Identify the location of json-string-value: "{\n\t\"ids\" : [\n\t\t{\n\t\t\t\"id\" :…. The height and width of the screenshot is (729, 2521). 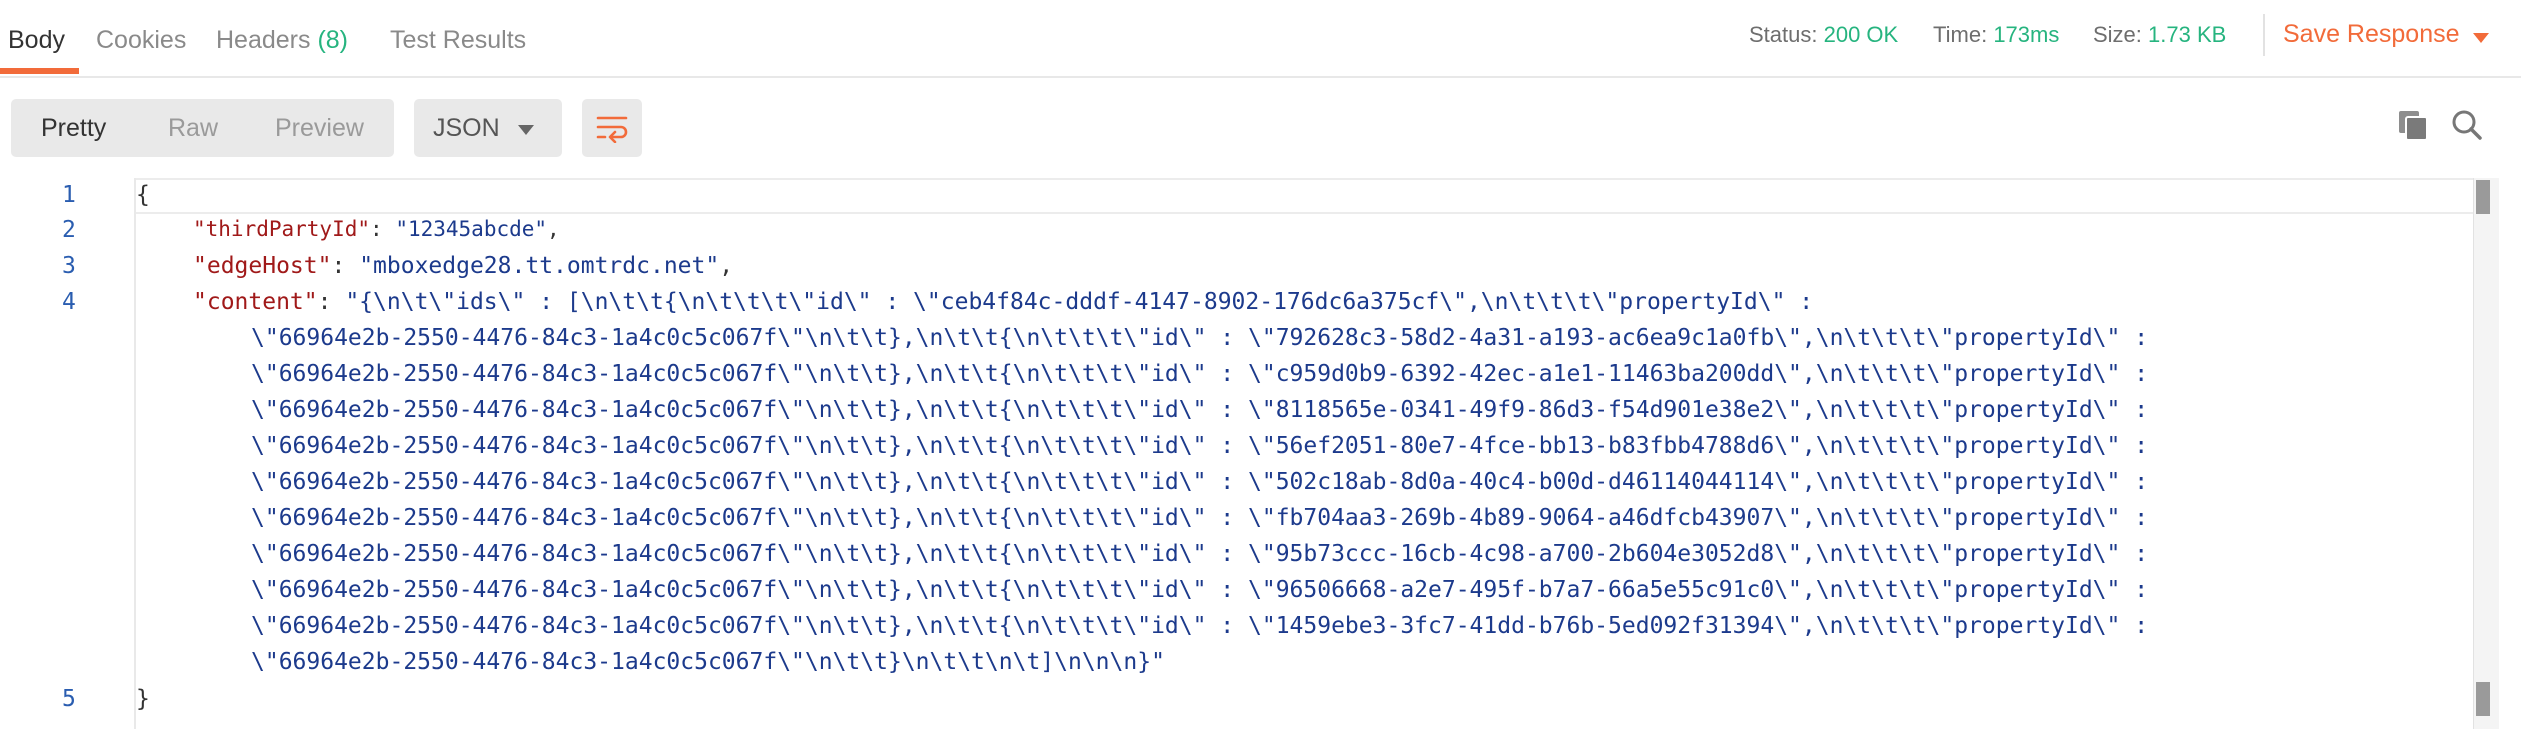
(1079, 302).